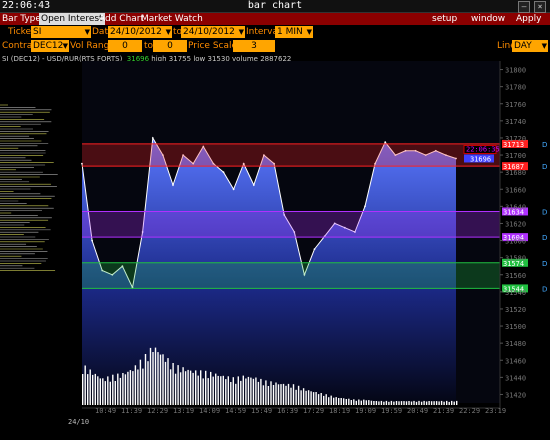 This screenshot has width=550, height=440. What do you see at coordinates (287, 411) in the screenshot?
I see `time-tick-label: 16:39` at bounding box center [287, 411].